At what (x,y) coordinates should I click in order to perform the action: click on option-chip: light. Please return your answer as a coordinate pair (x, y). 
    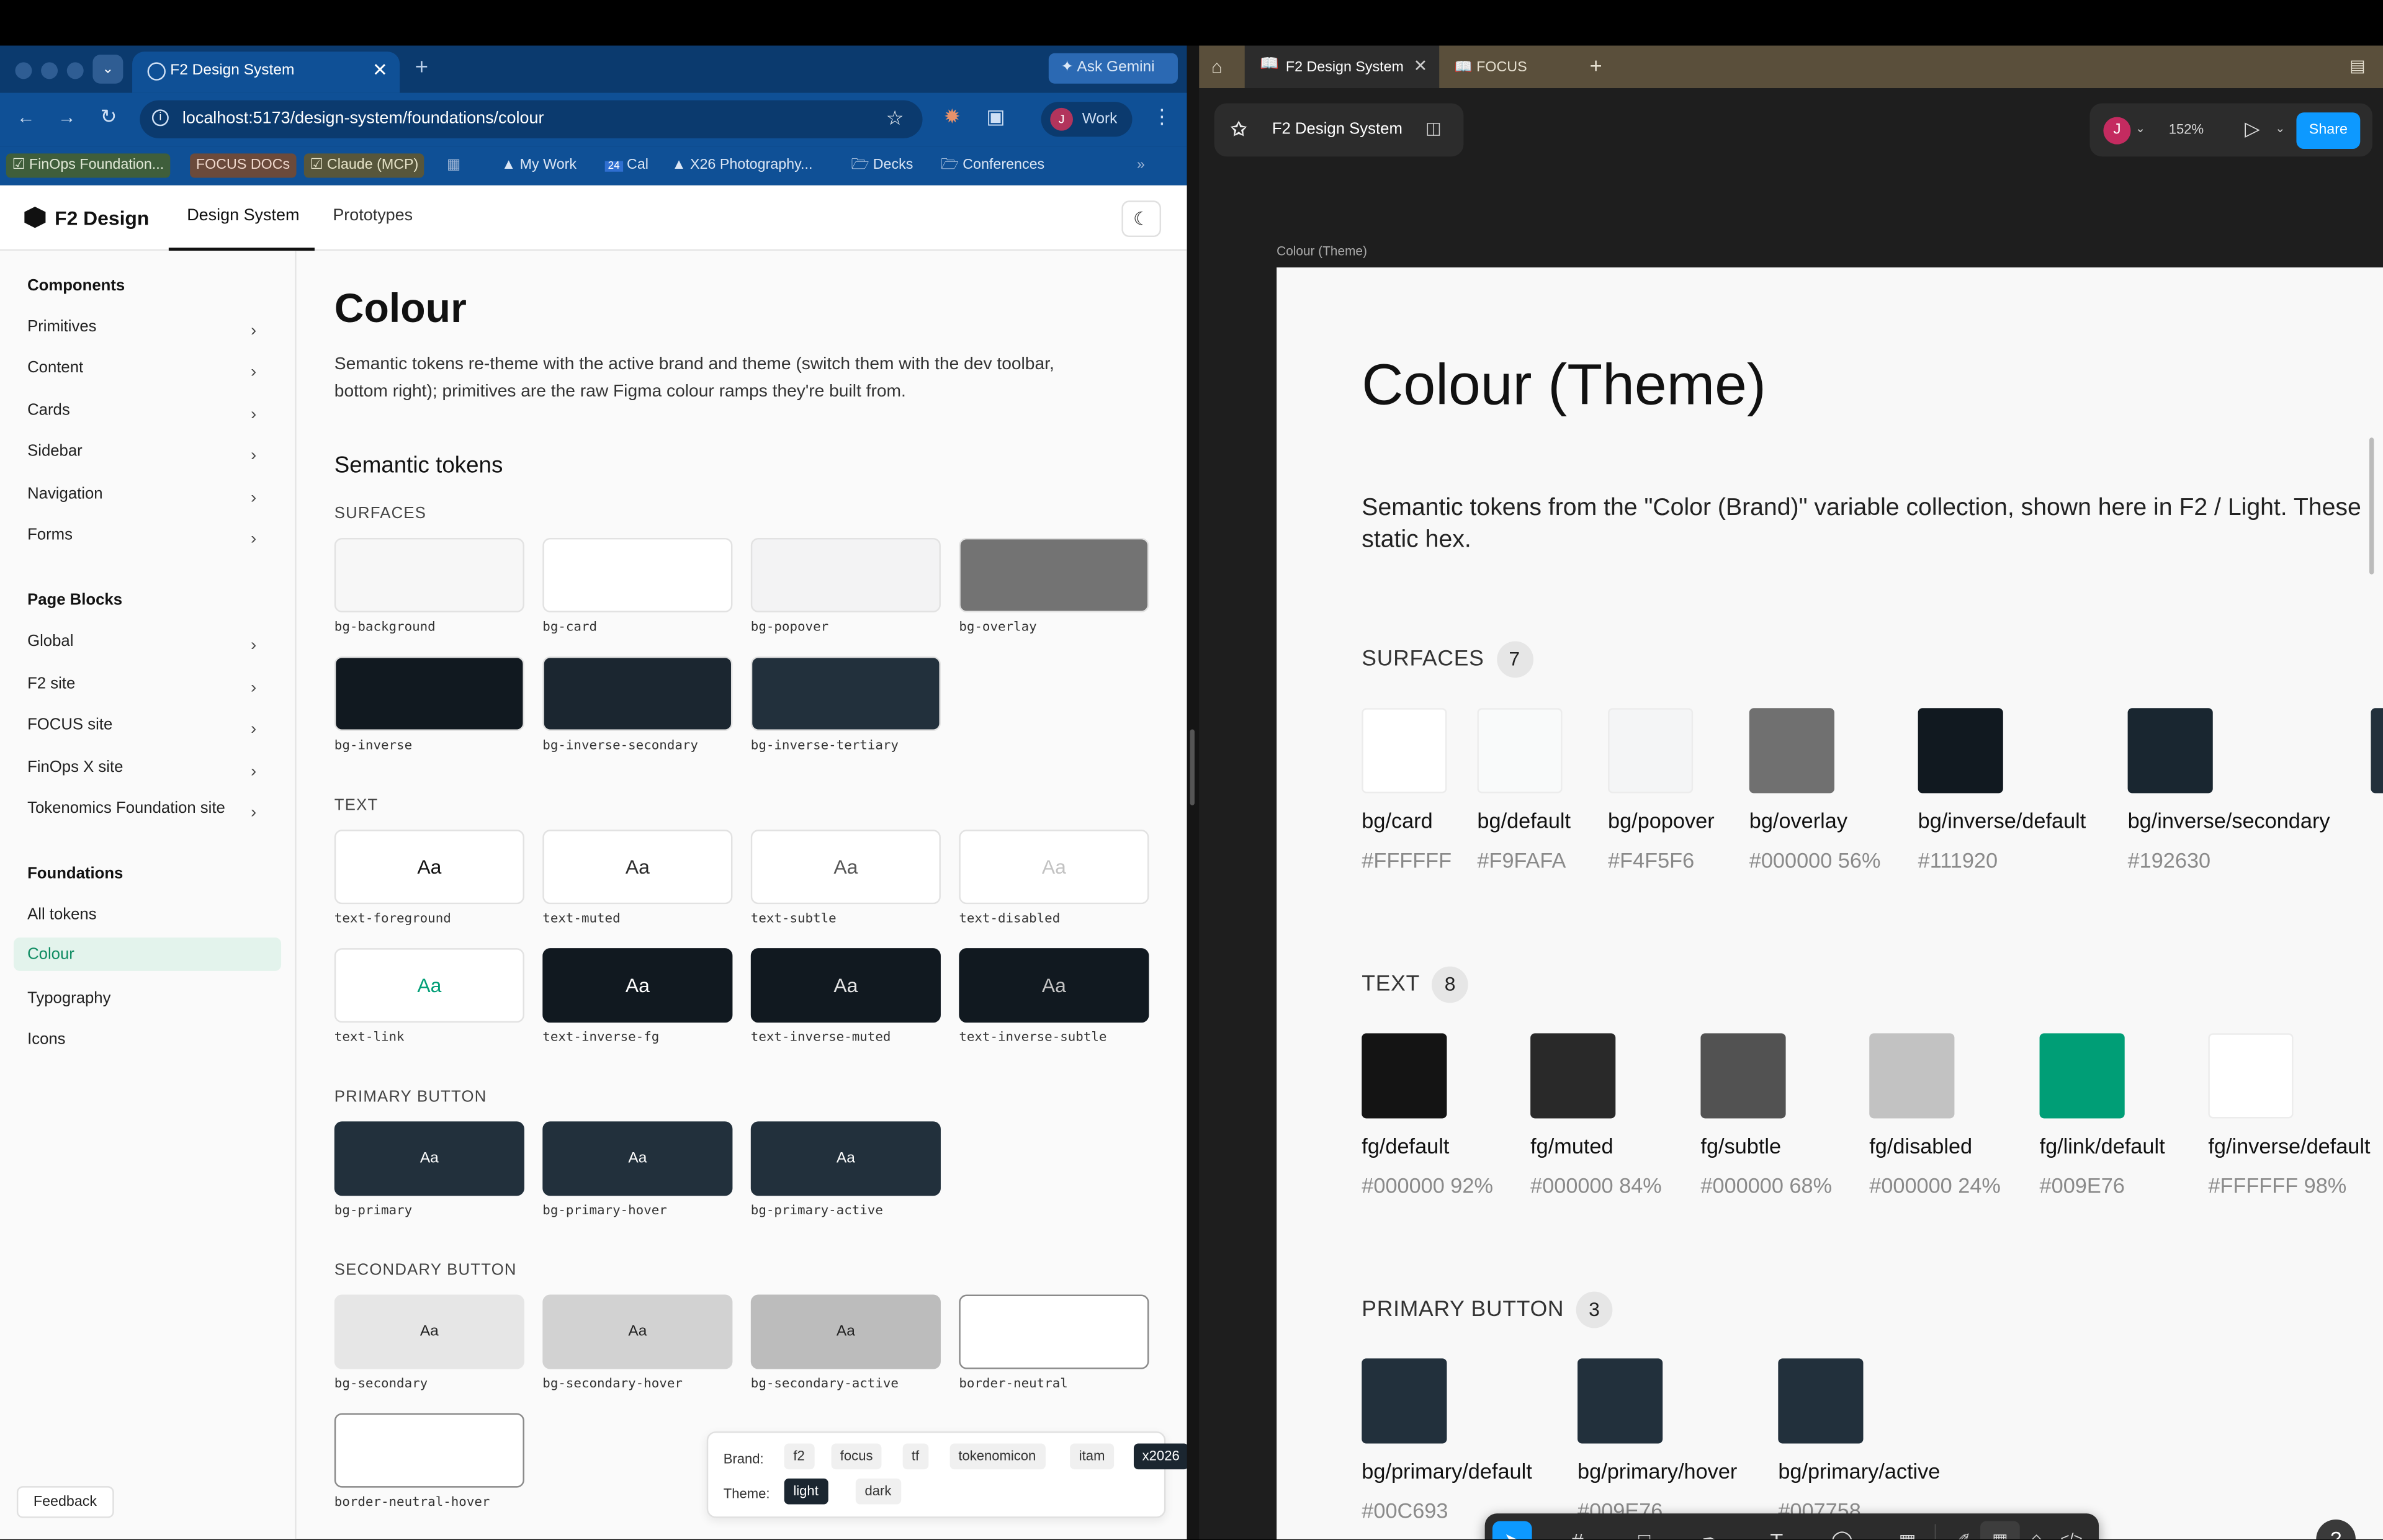
    Looking at the image, I should click on (806, 1491).